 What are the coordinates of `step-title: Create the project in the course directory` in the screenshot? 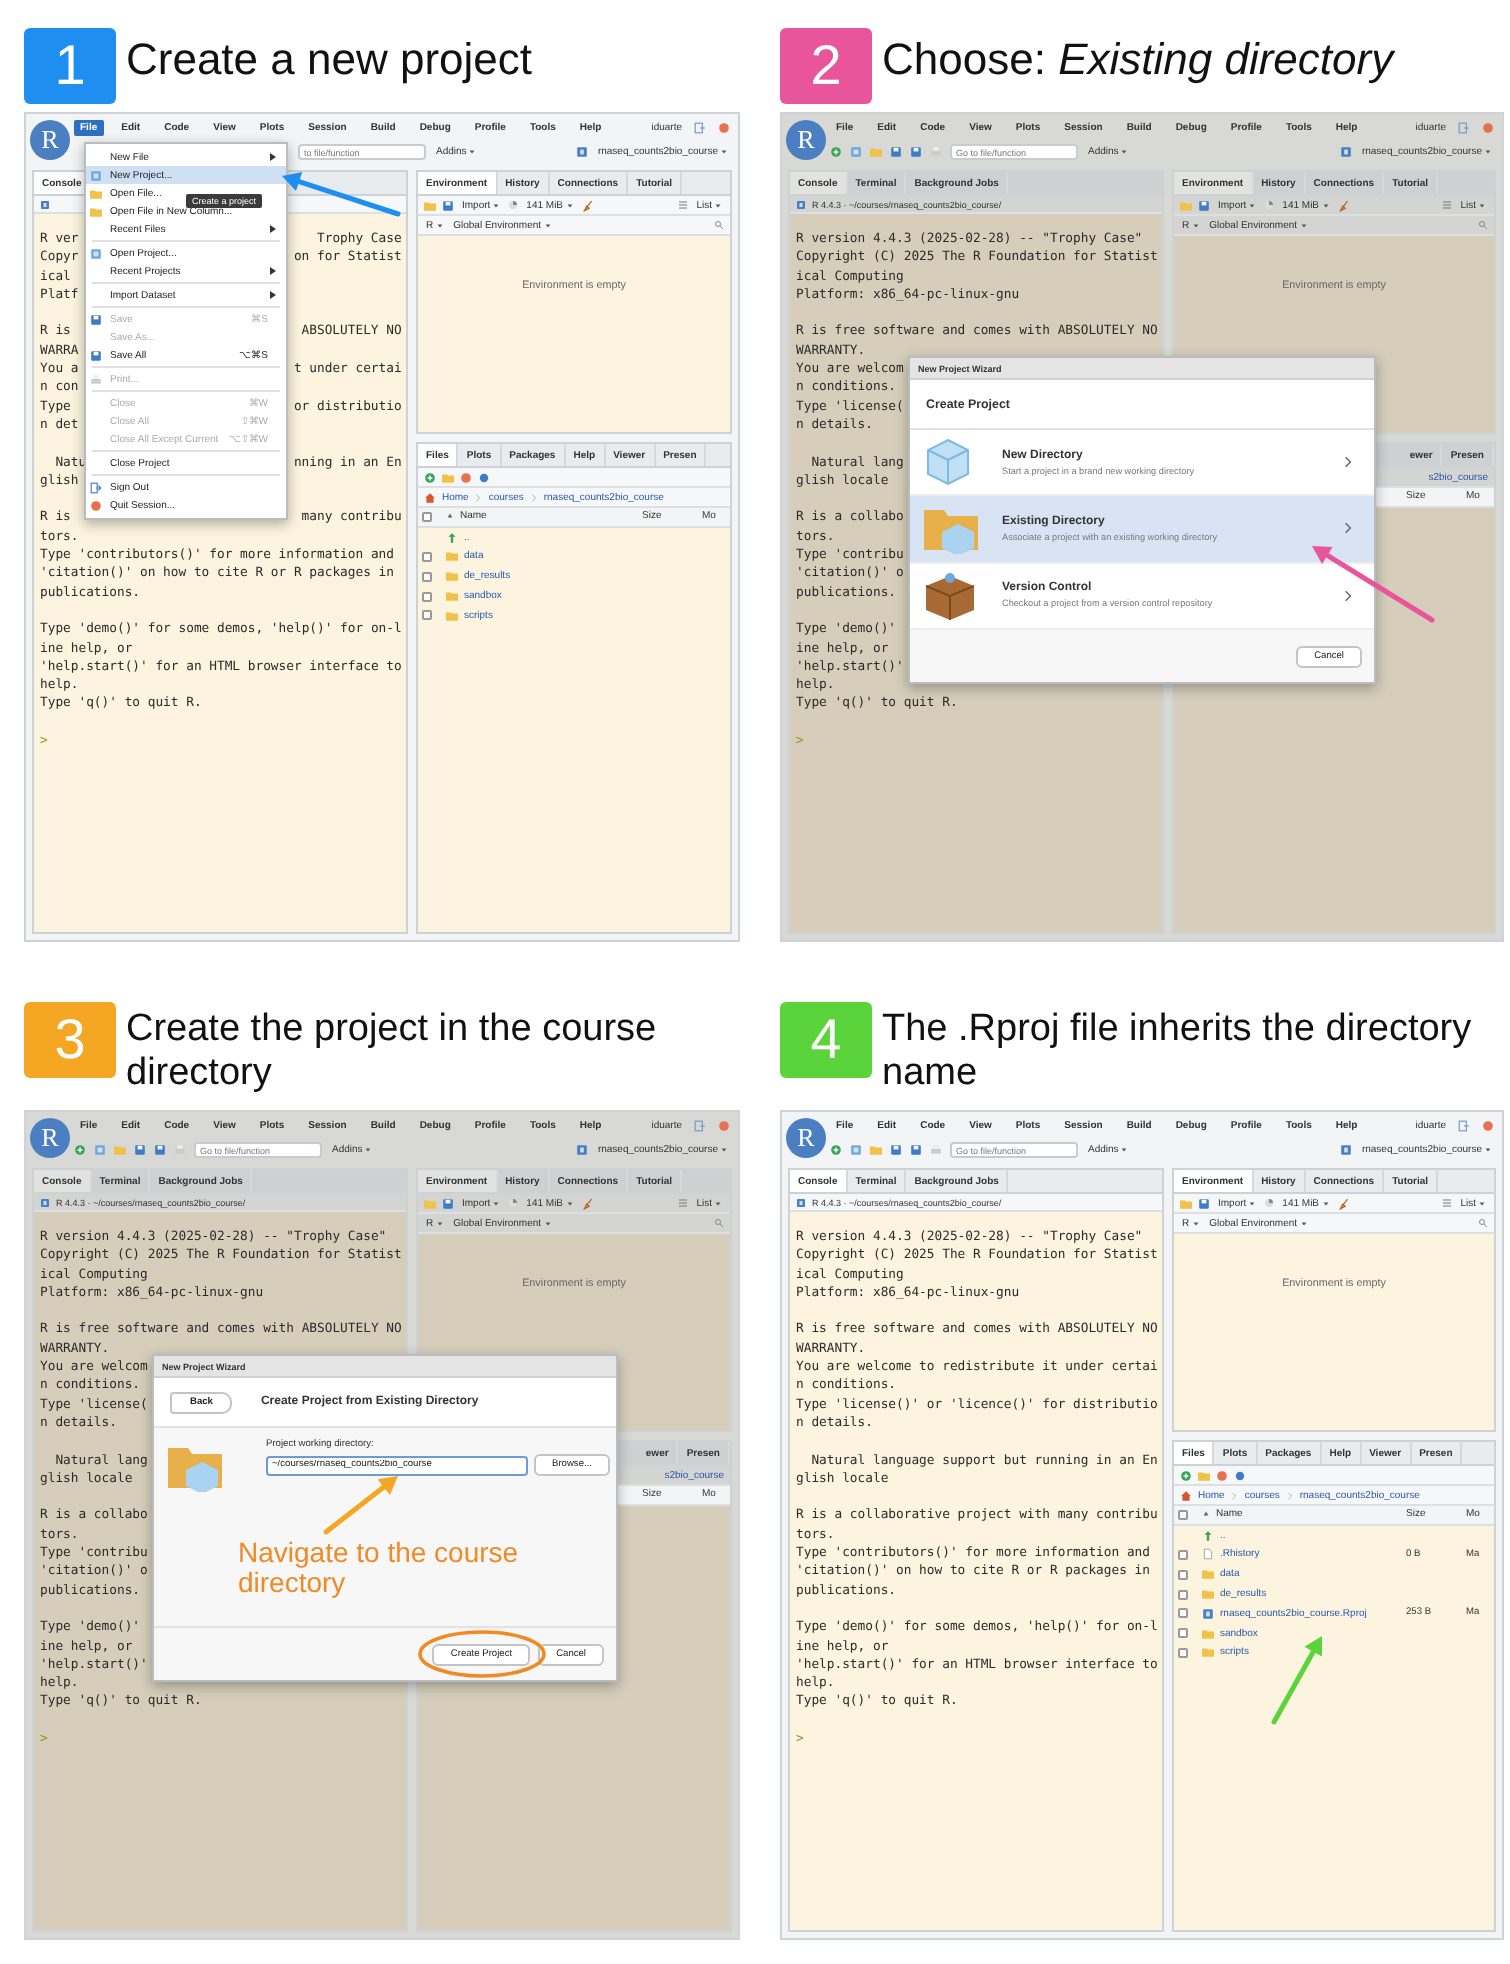 It's located at (392, 1051).